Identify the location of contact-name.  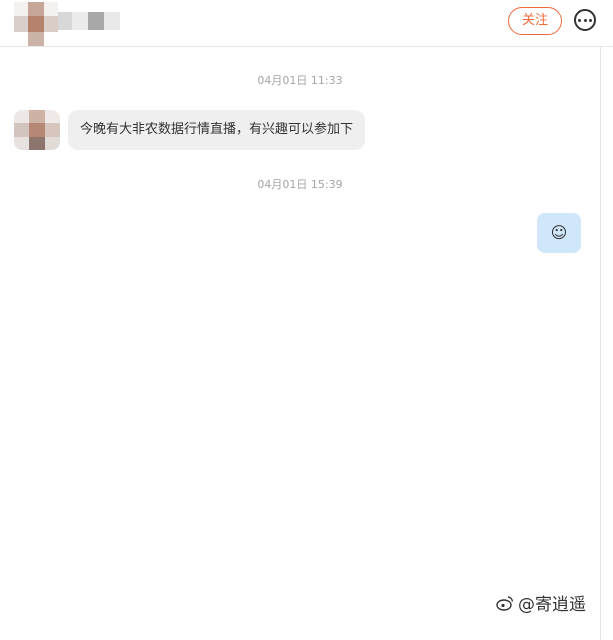
(89, 21).